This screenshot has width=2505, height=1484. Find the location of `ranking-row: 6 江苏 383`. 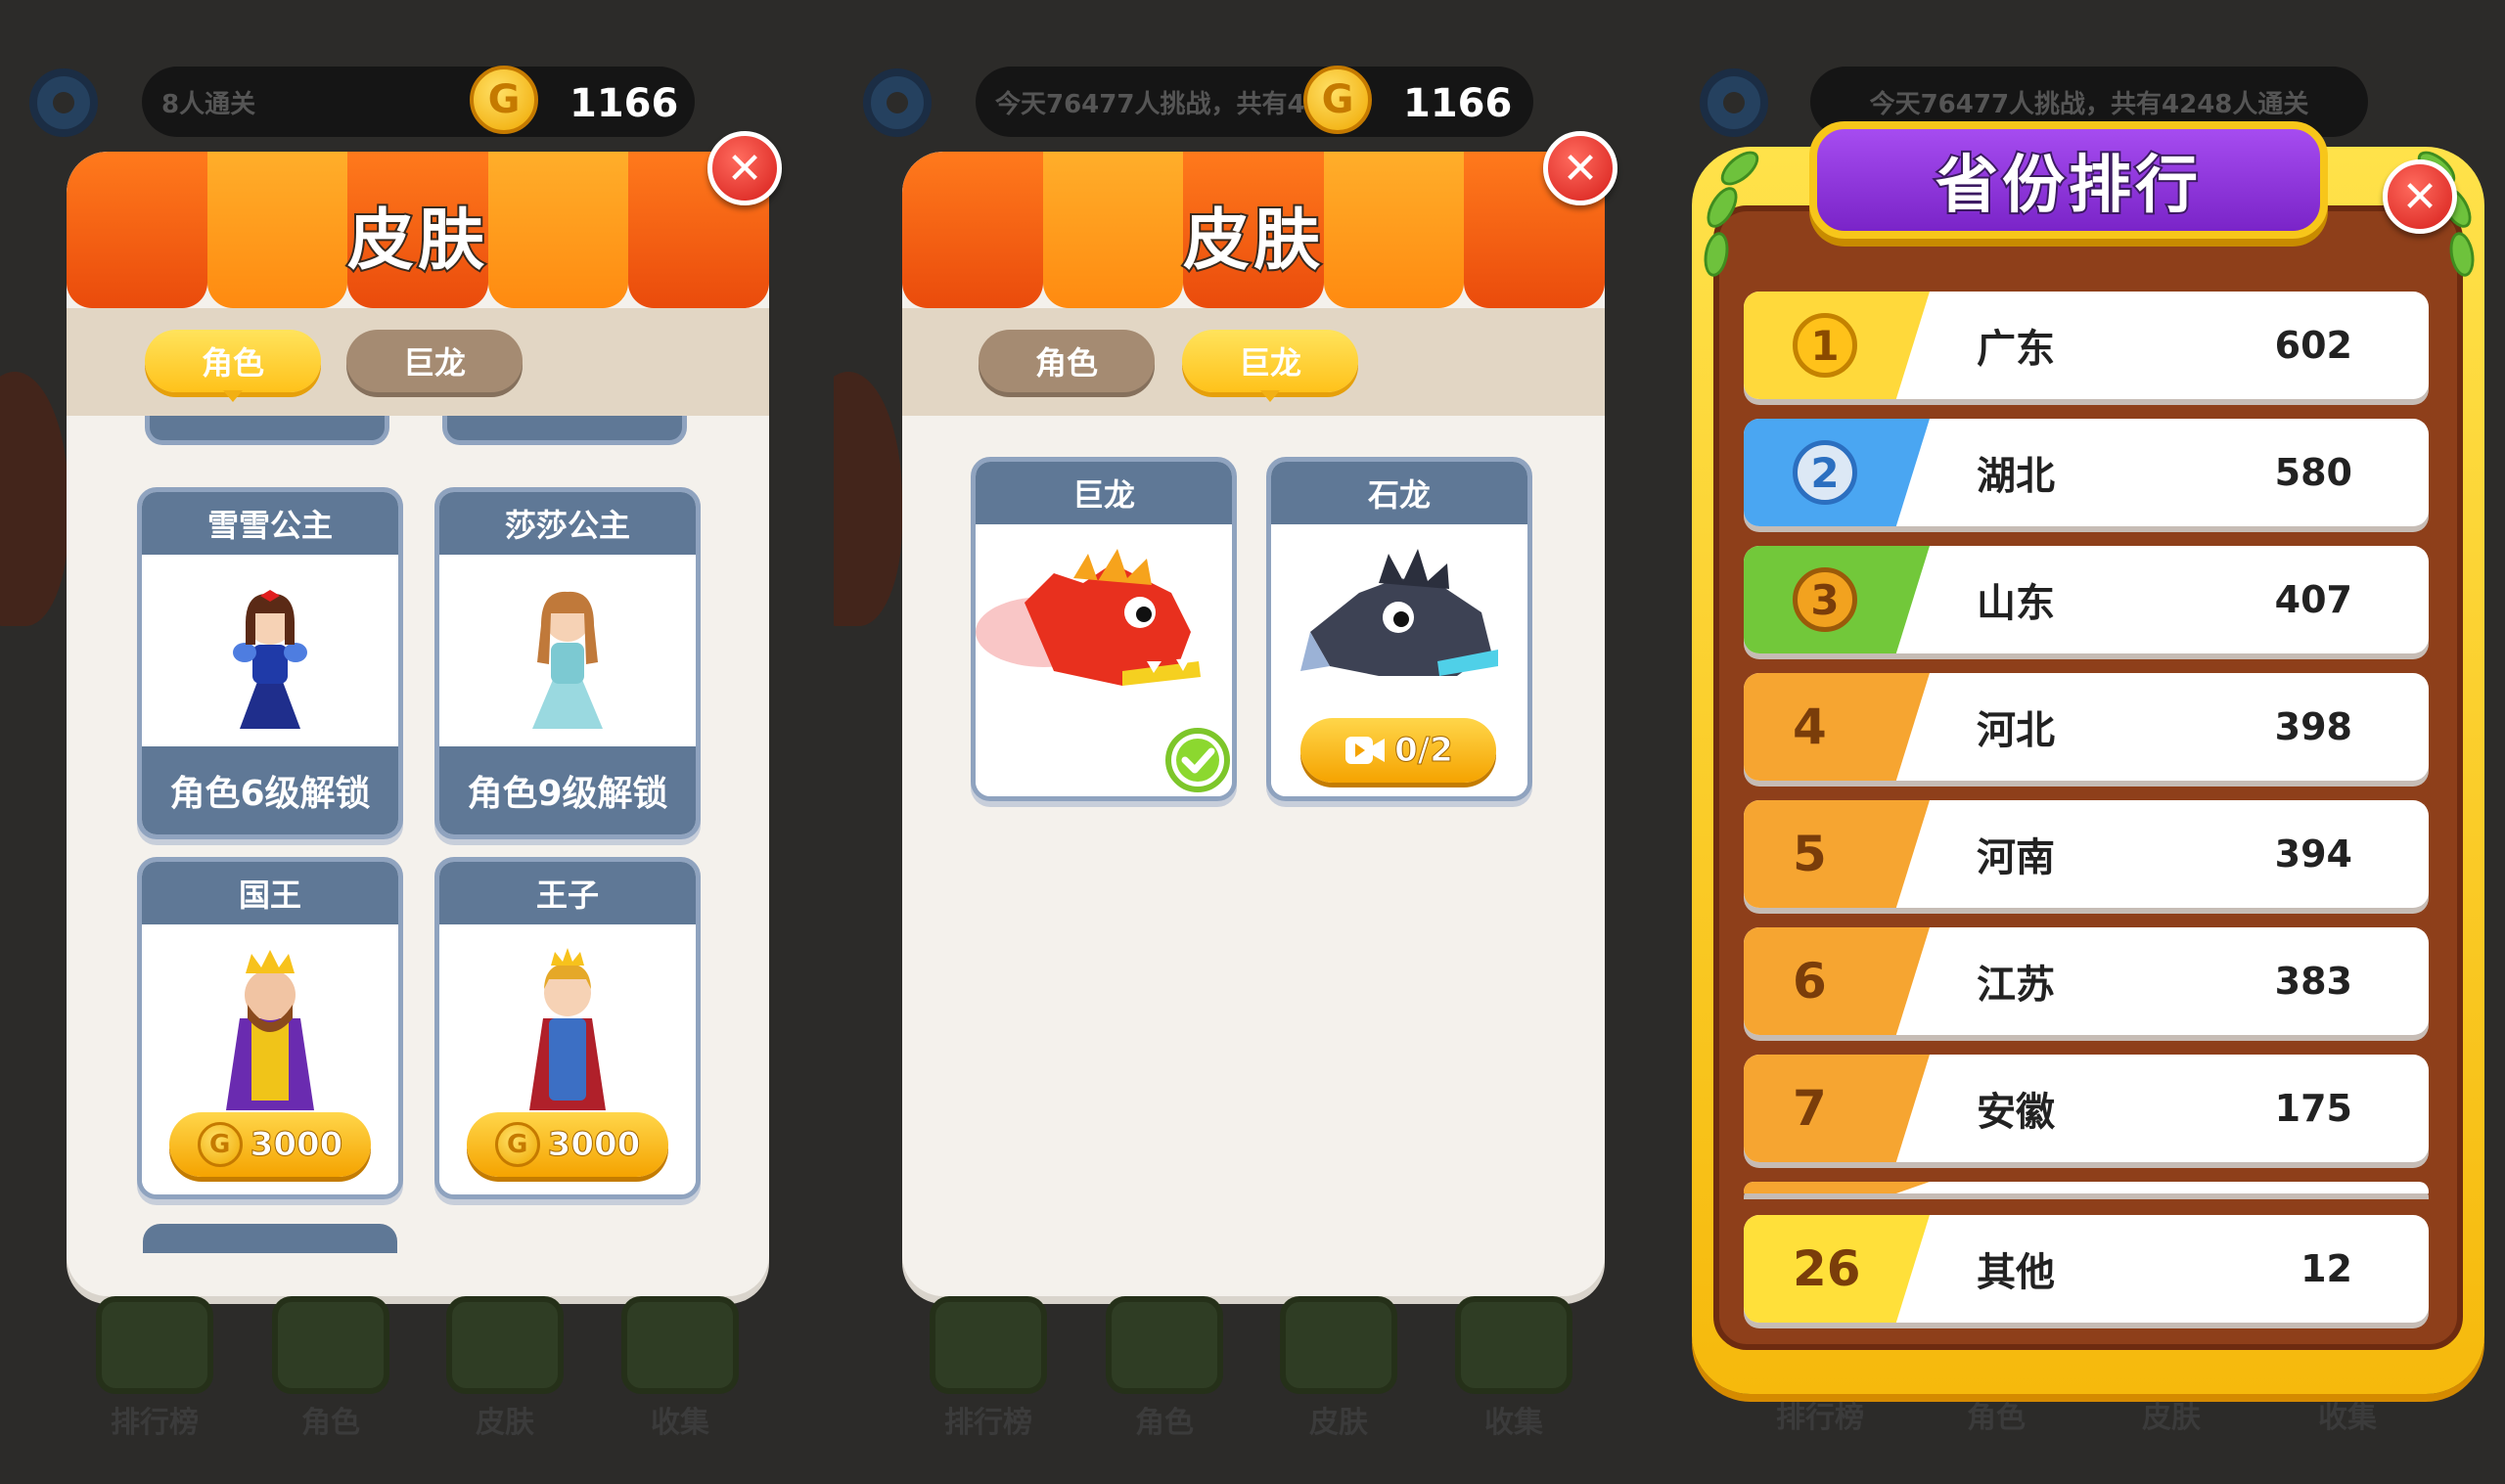

ranking-row: 6 江苏 383 is located at coordinates (2086, 981).